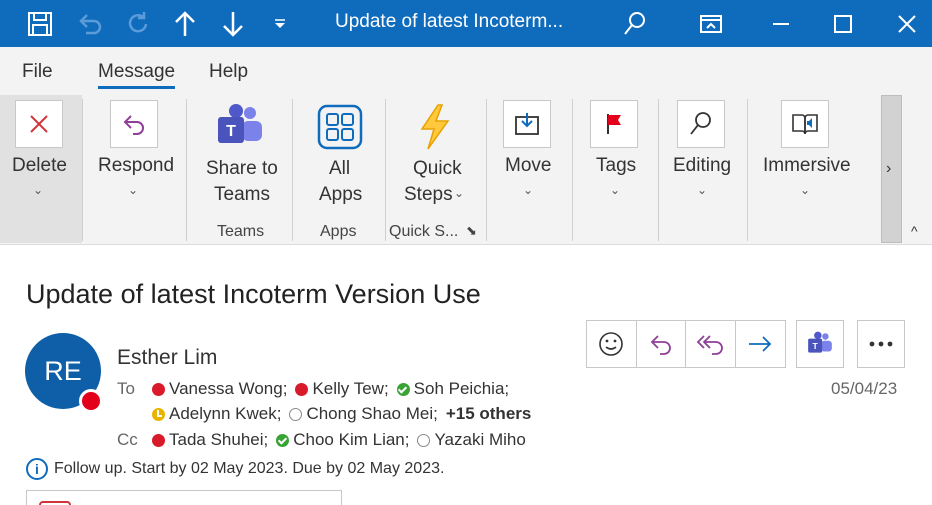 The image size is (932, 505). What do you see at coordinates (90, 23) in the screenshot?
I see `undo-icon` at bounding box center [90, 23].